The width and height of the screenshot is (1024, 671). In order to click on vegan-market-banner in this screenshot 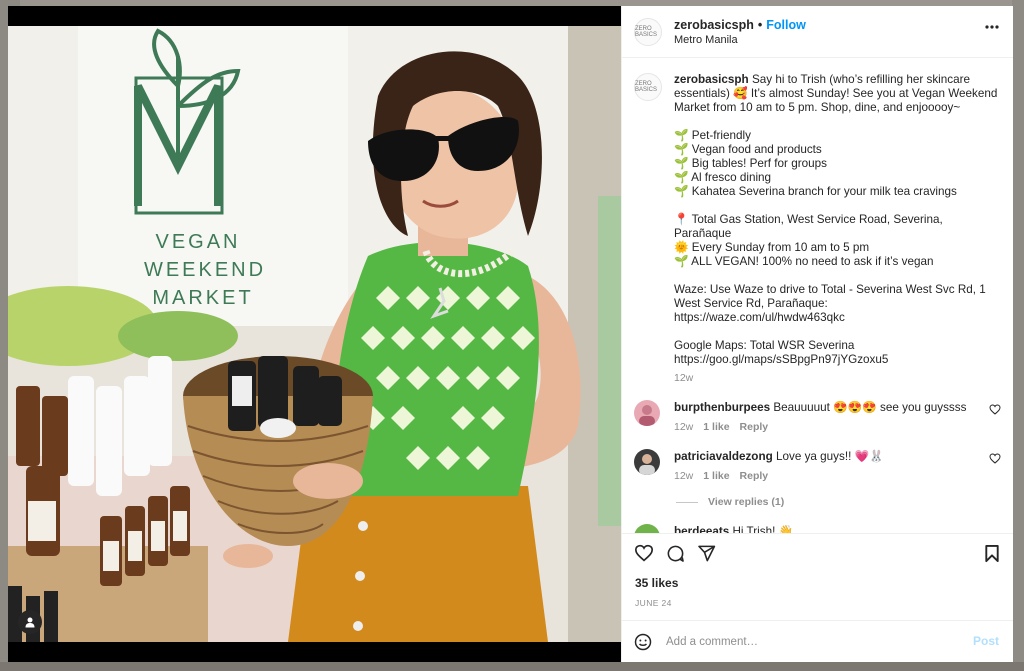, I will do `click(213, 176)`.